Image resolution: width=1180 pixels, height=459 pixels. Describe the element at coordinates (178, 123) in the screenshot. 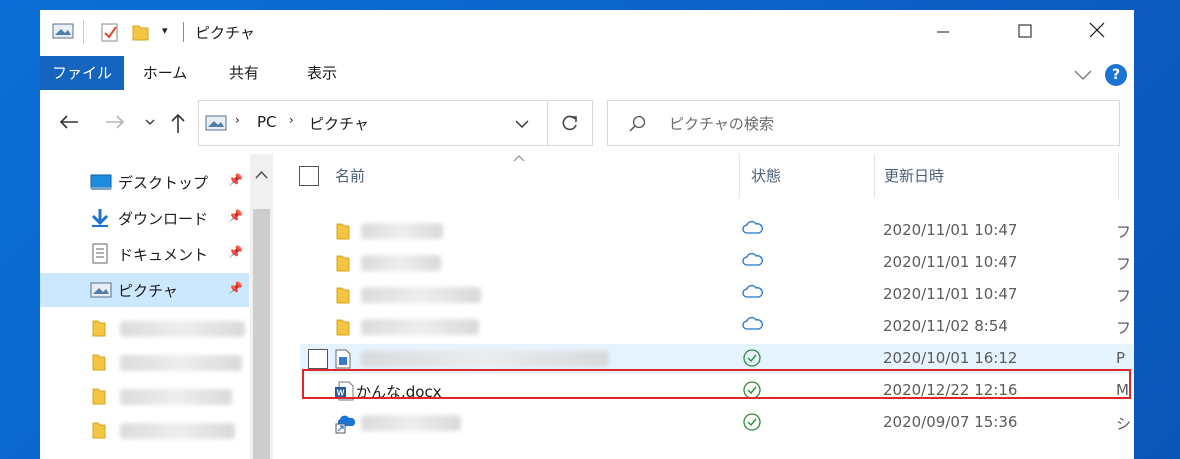

I see `up-arrow-icon` at that location.